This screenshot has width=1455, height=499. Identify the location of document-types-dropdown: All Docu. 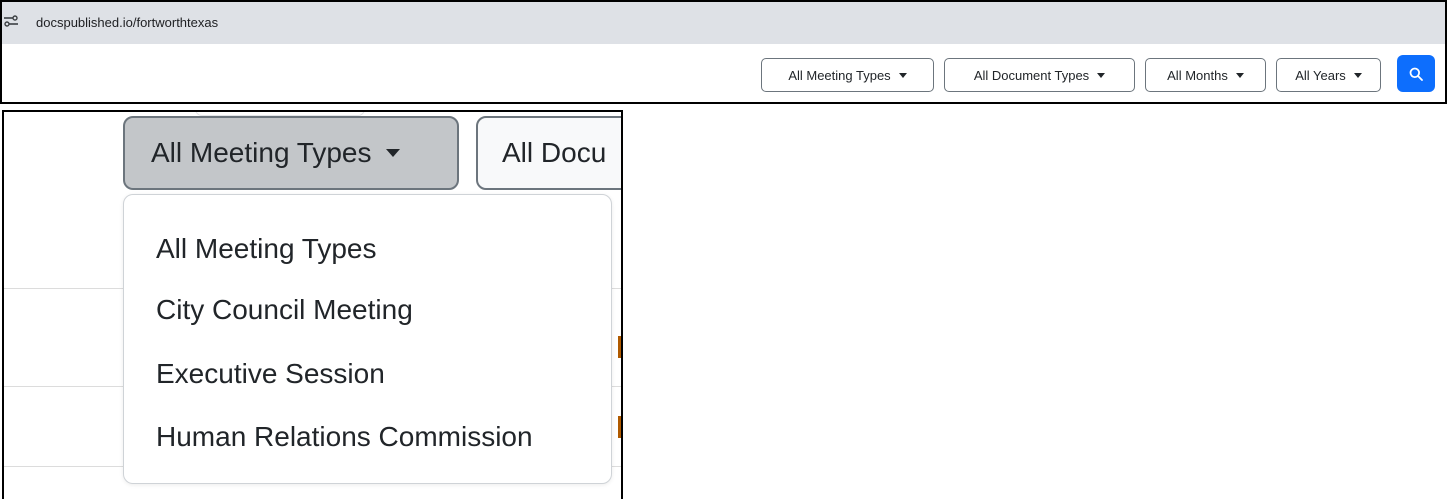
(548, 153).